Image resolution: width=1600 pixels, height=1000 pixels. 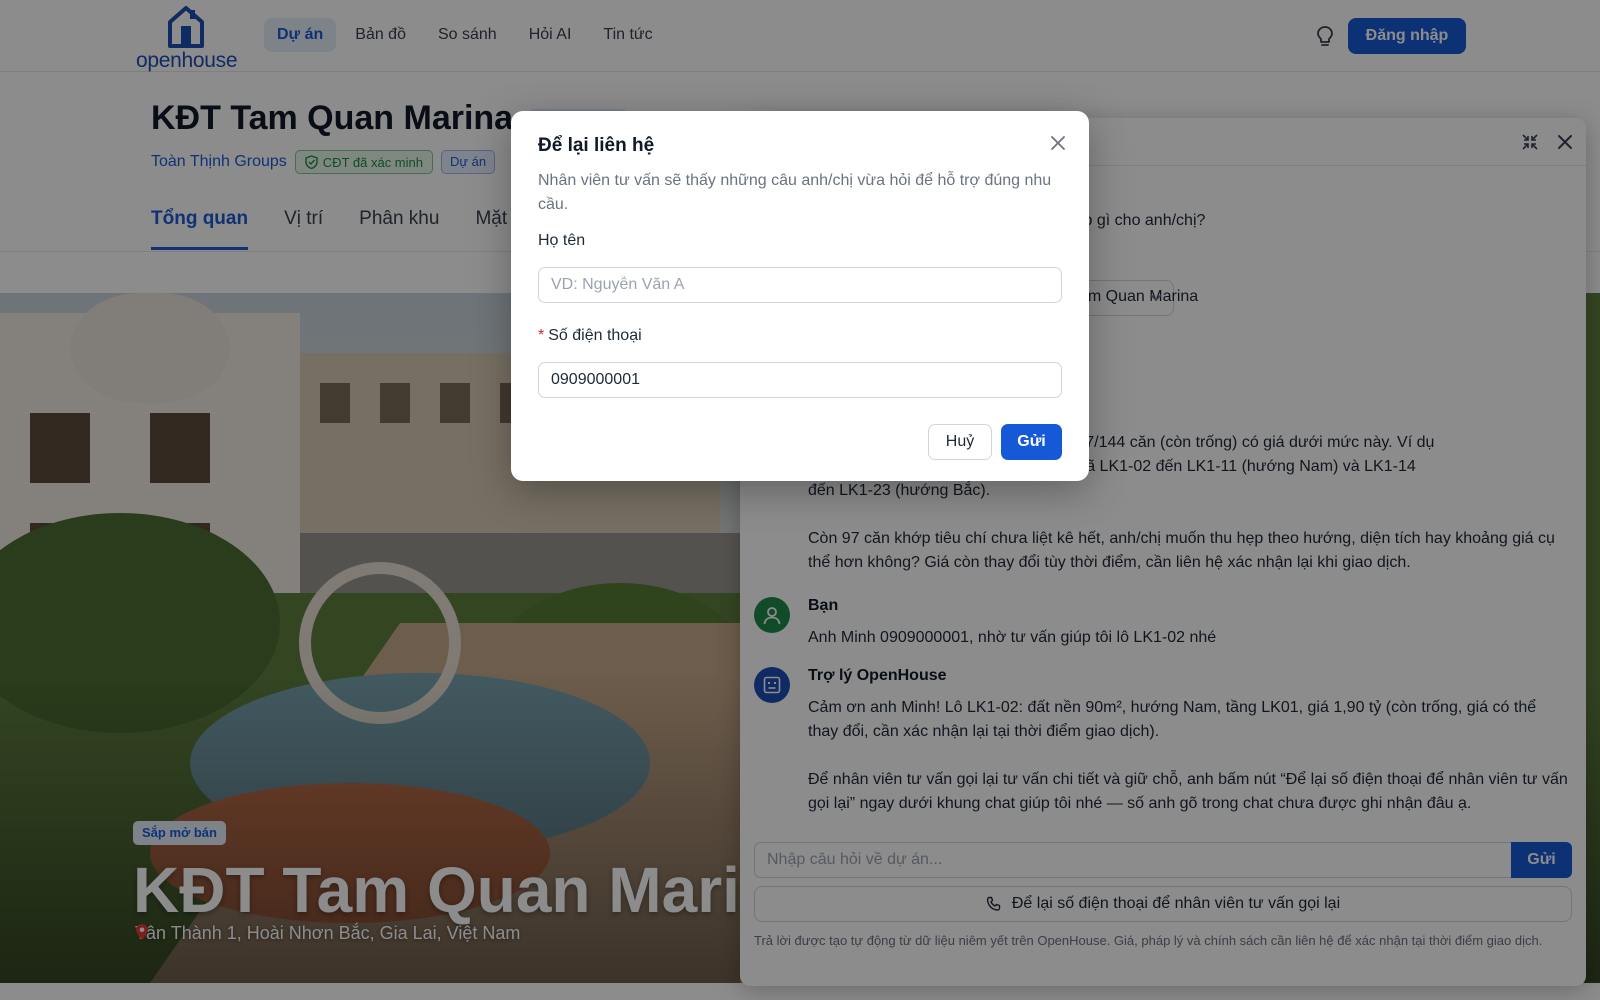 I want to click on name-input, so click(x=800, y=285).